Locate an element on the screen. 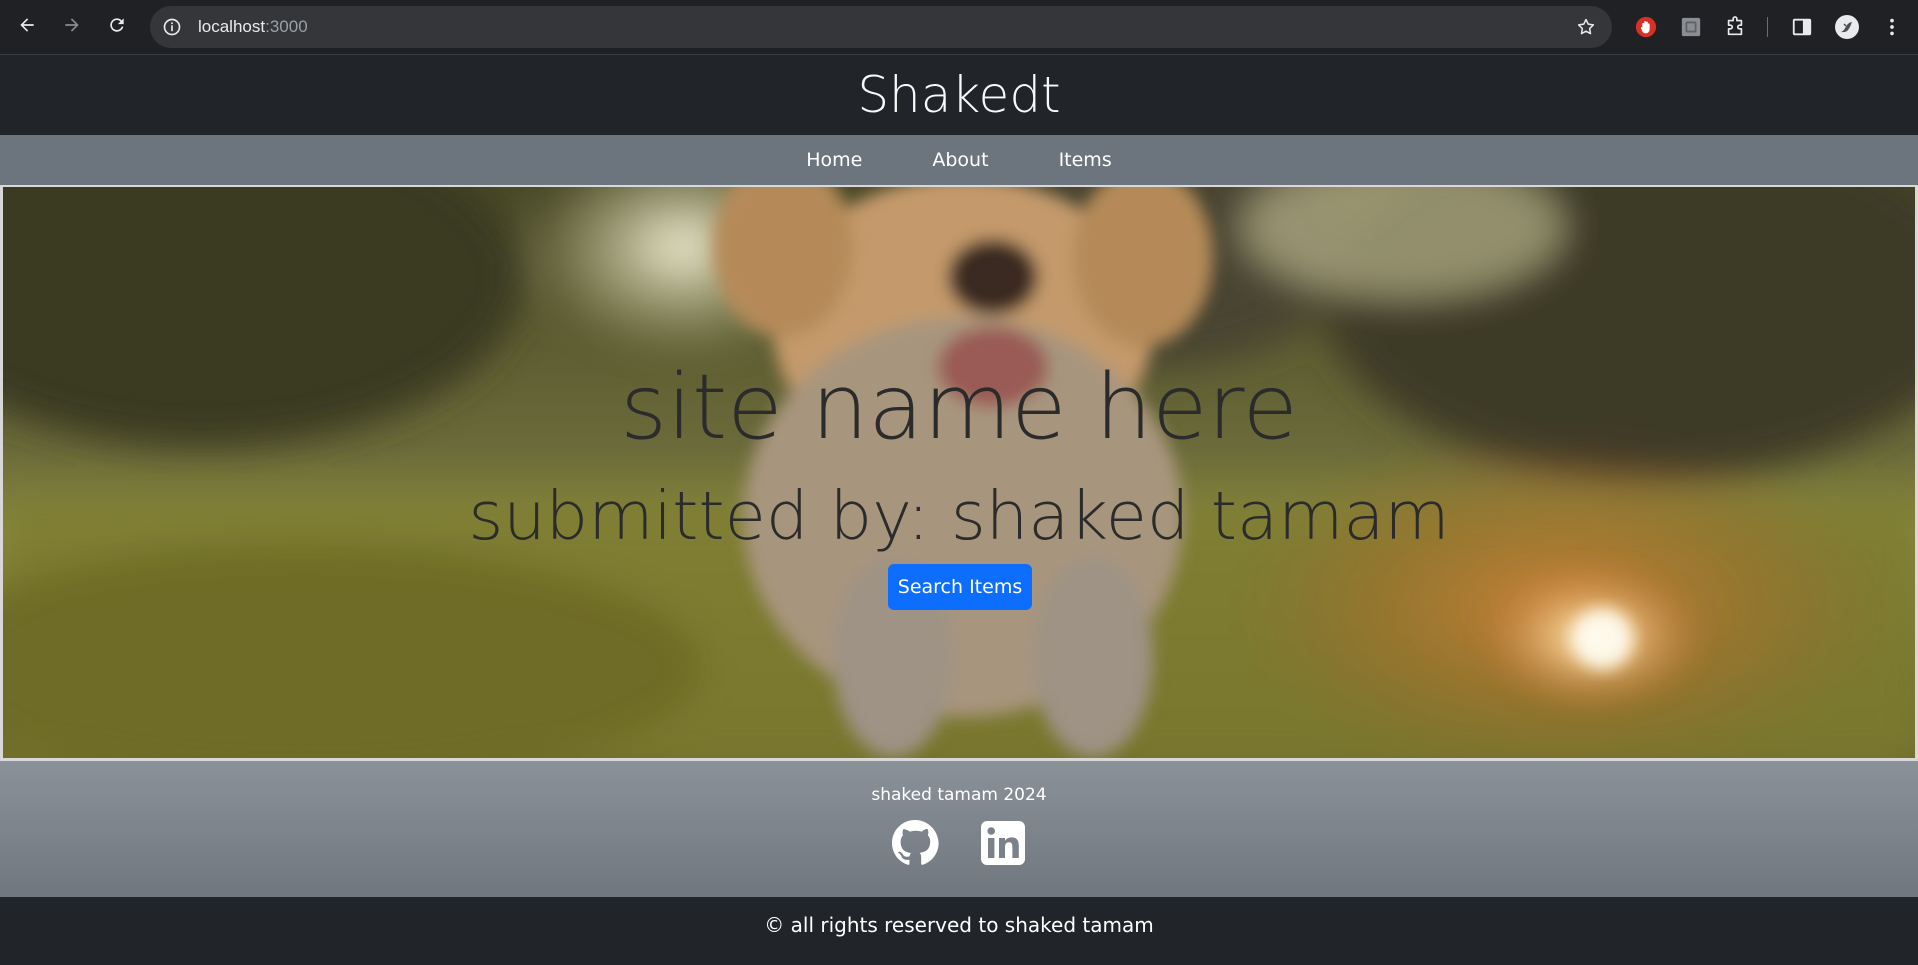  linkedin-icon is located at coordinates (1003, 843).